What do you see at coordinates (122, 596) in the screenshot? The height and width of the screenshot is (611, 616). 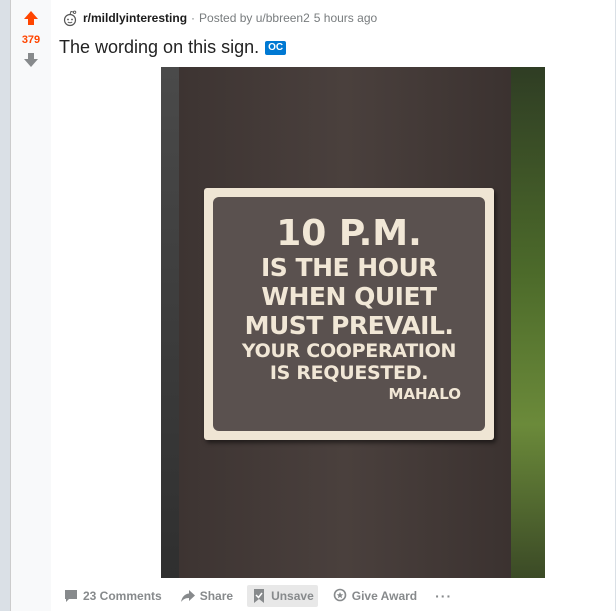 I see `comments-label: 23 Comments` at bounding box center [122, 596].